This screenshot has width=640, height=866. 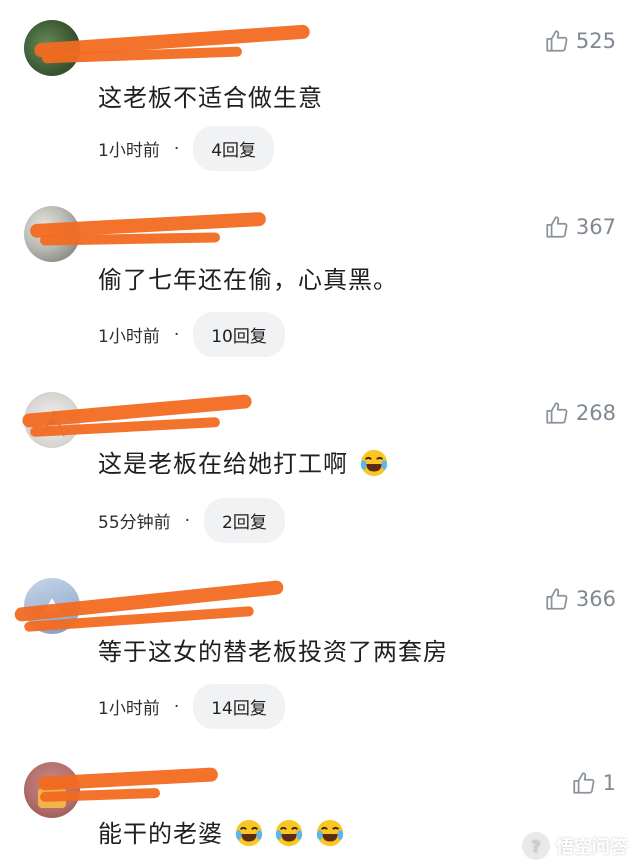 What do you see at coordinates (234, 148) in the screenshot?
I see `reply-count-button: 4回复` at bounding box center [234, 148].